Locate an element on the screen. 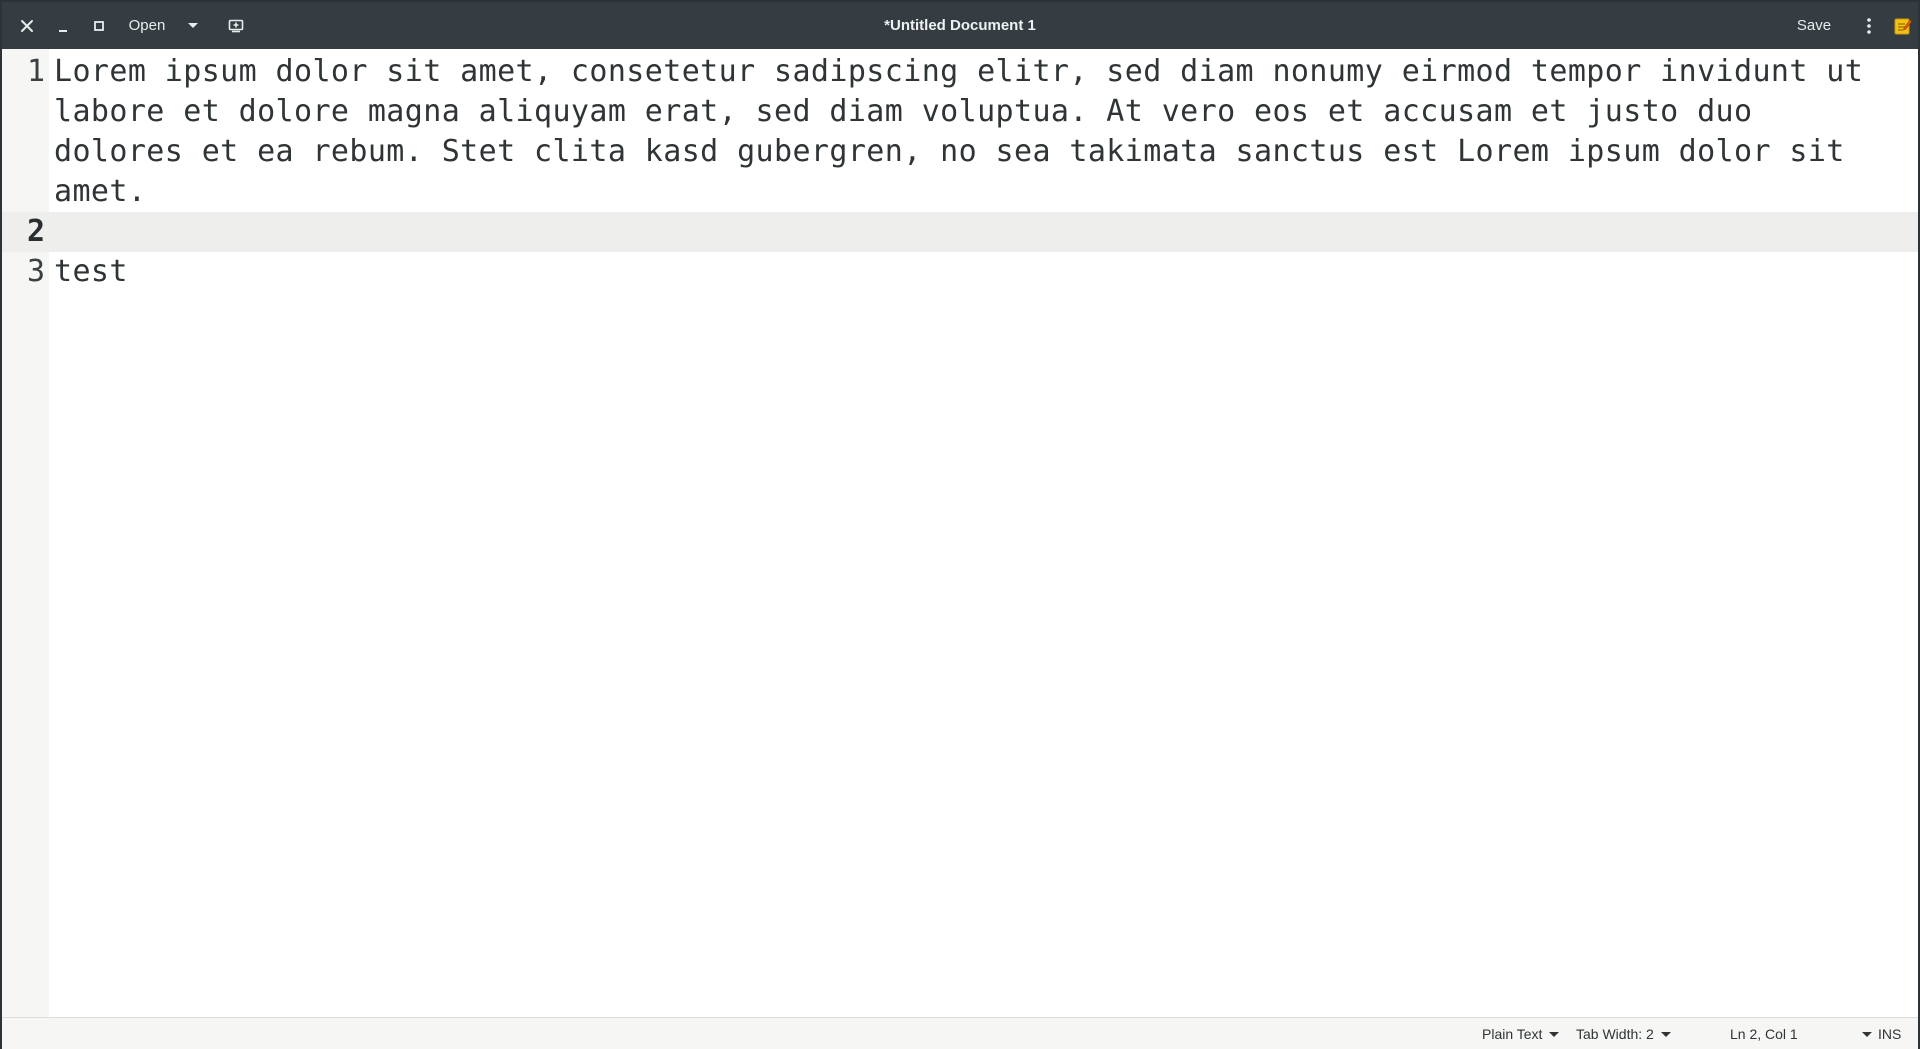 This screenshot has width=1920, height=1049. headerbar: Open *Untitled Document 1 Save is located at coordinates (960, 25).